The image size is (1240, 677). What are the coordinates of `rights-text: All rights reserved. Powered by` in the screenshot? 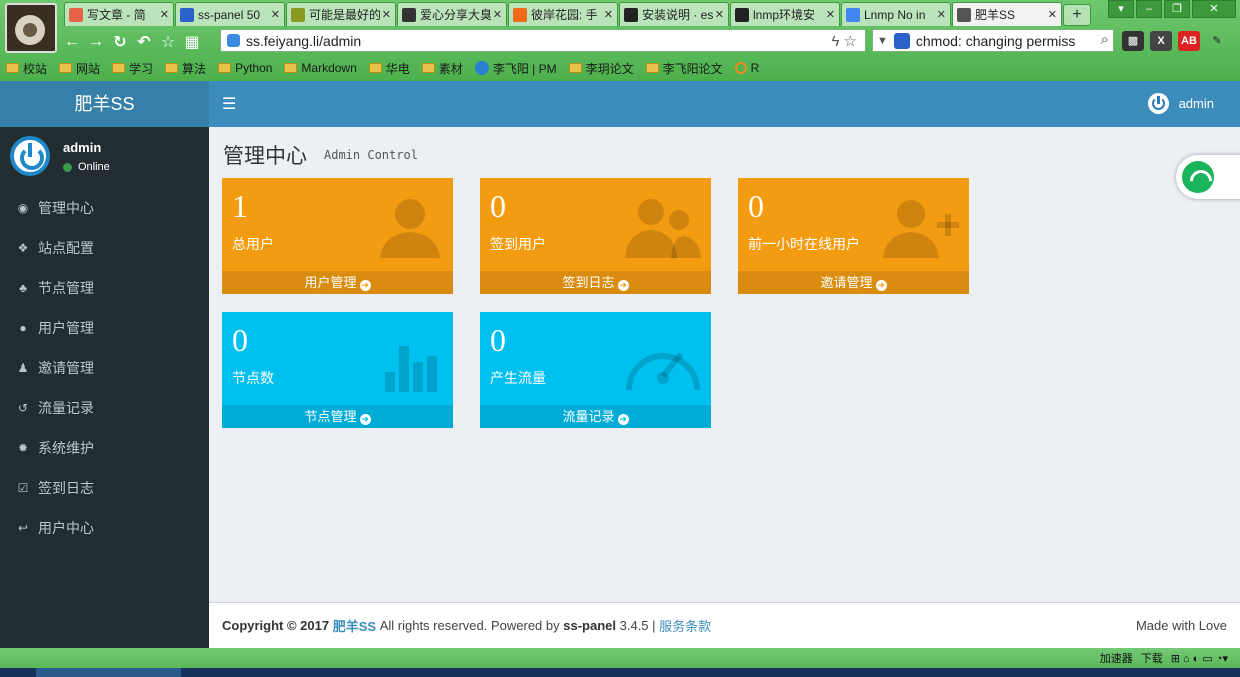 It's located at (469, 625).